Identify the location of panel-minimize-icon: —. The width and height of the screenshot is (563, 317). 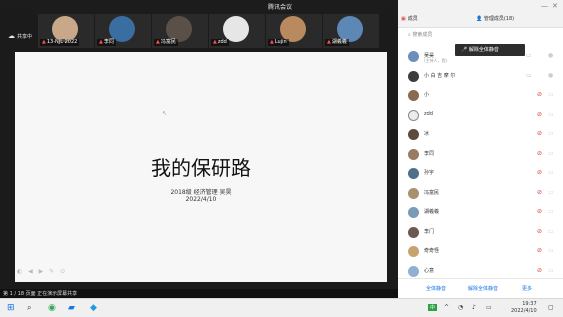
(544, 6).